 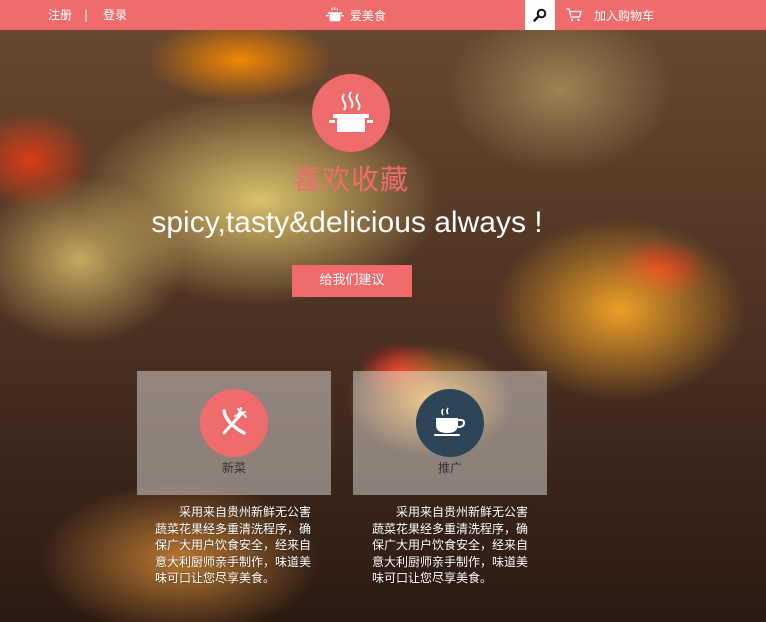 I want to click on add-to-cart-link: 加入购物车, so click(x=610, y=15).